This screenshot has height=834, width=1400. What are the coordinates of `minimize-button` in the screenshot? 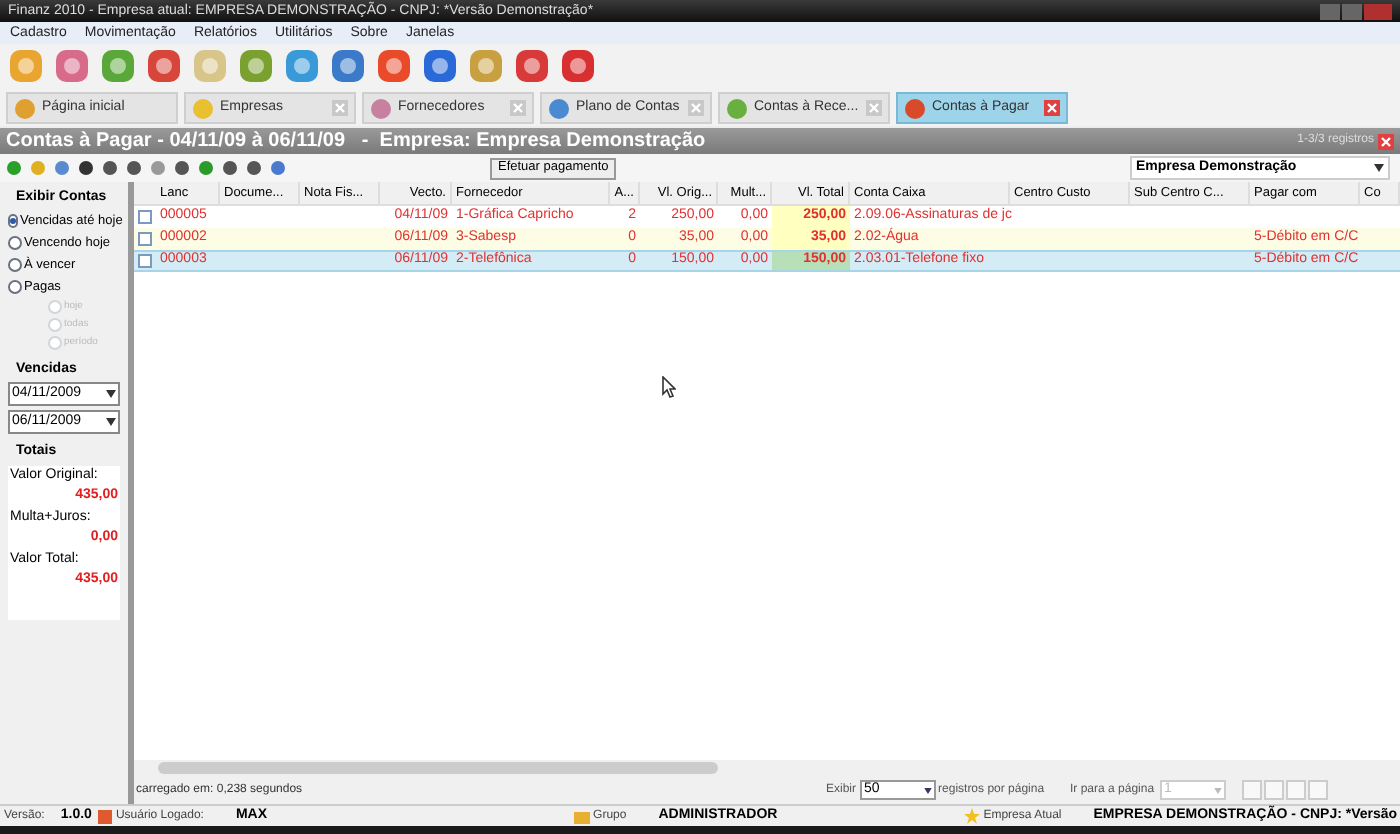 It's located at (1330, 11).